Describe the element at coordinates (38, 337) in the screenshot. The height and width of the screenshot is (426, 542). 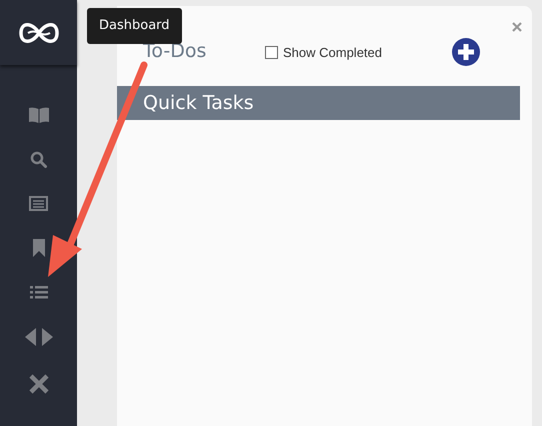
I see `left-right-arrows-icon` at that location.